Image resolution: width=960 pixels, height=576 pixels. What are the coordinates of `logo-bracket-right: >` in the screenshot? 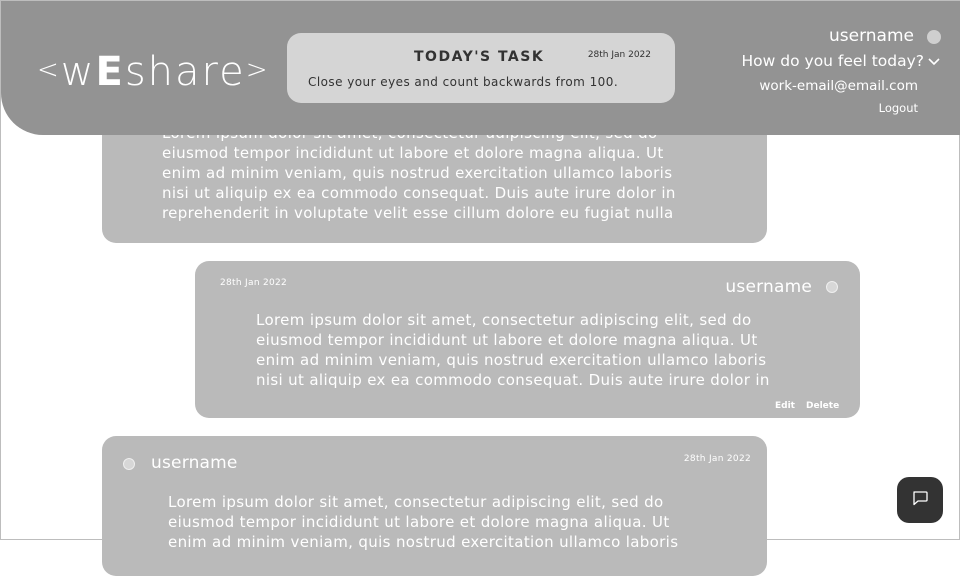 It's located at (257, 70).